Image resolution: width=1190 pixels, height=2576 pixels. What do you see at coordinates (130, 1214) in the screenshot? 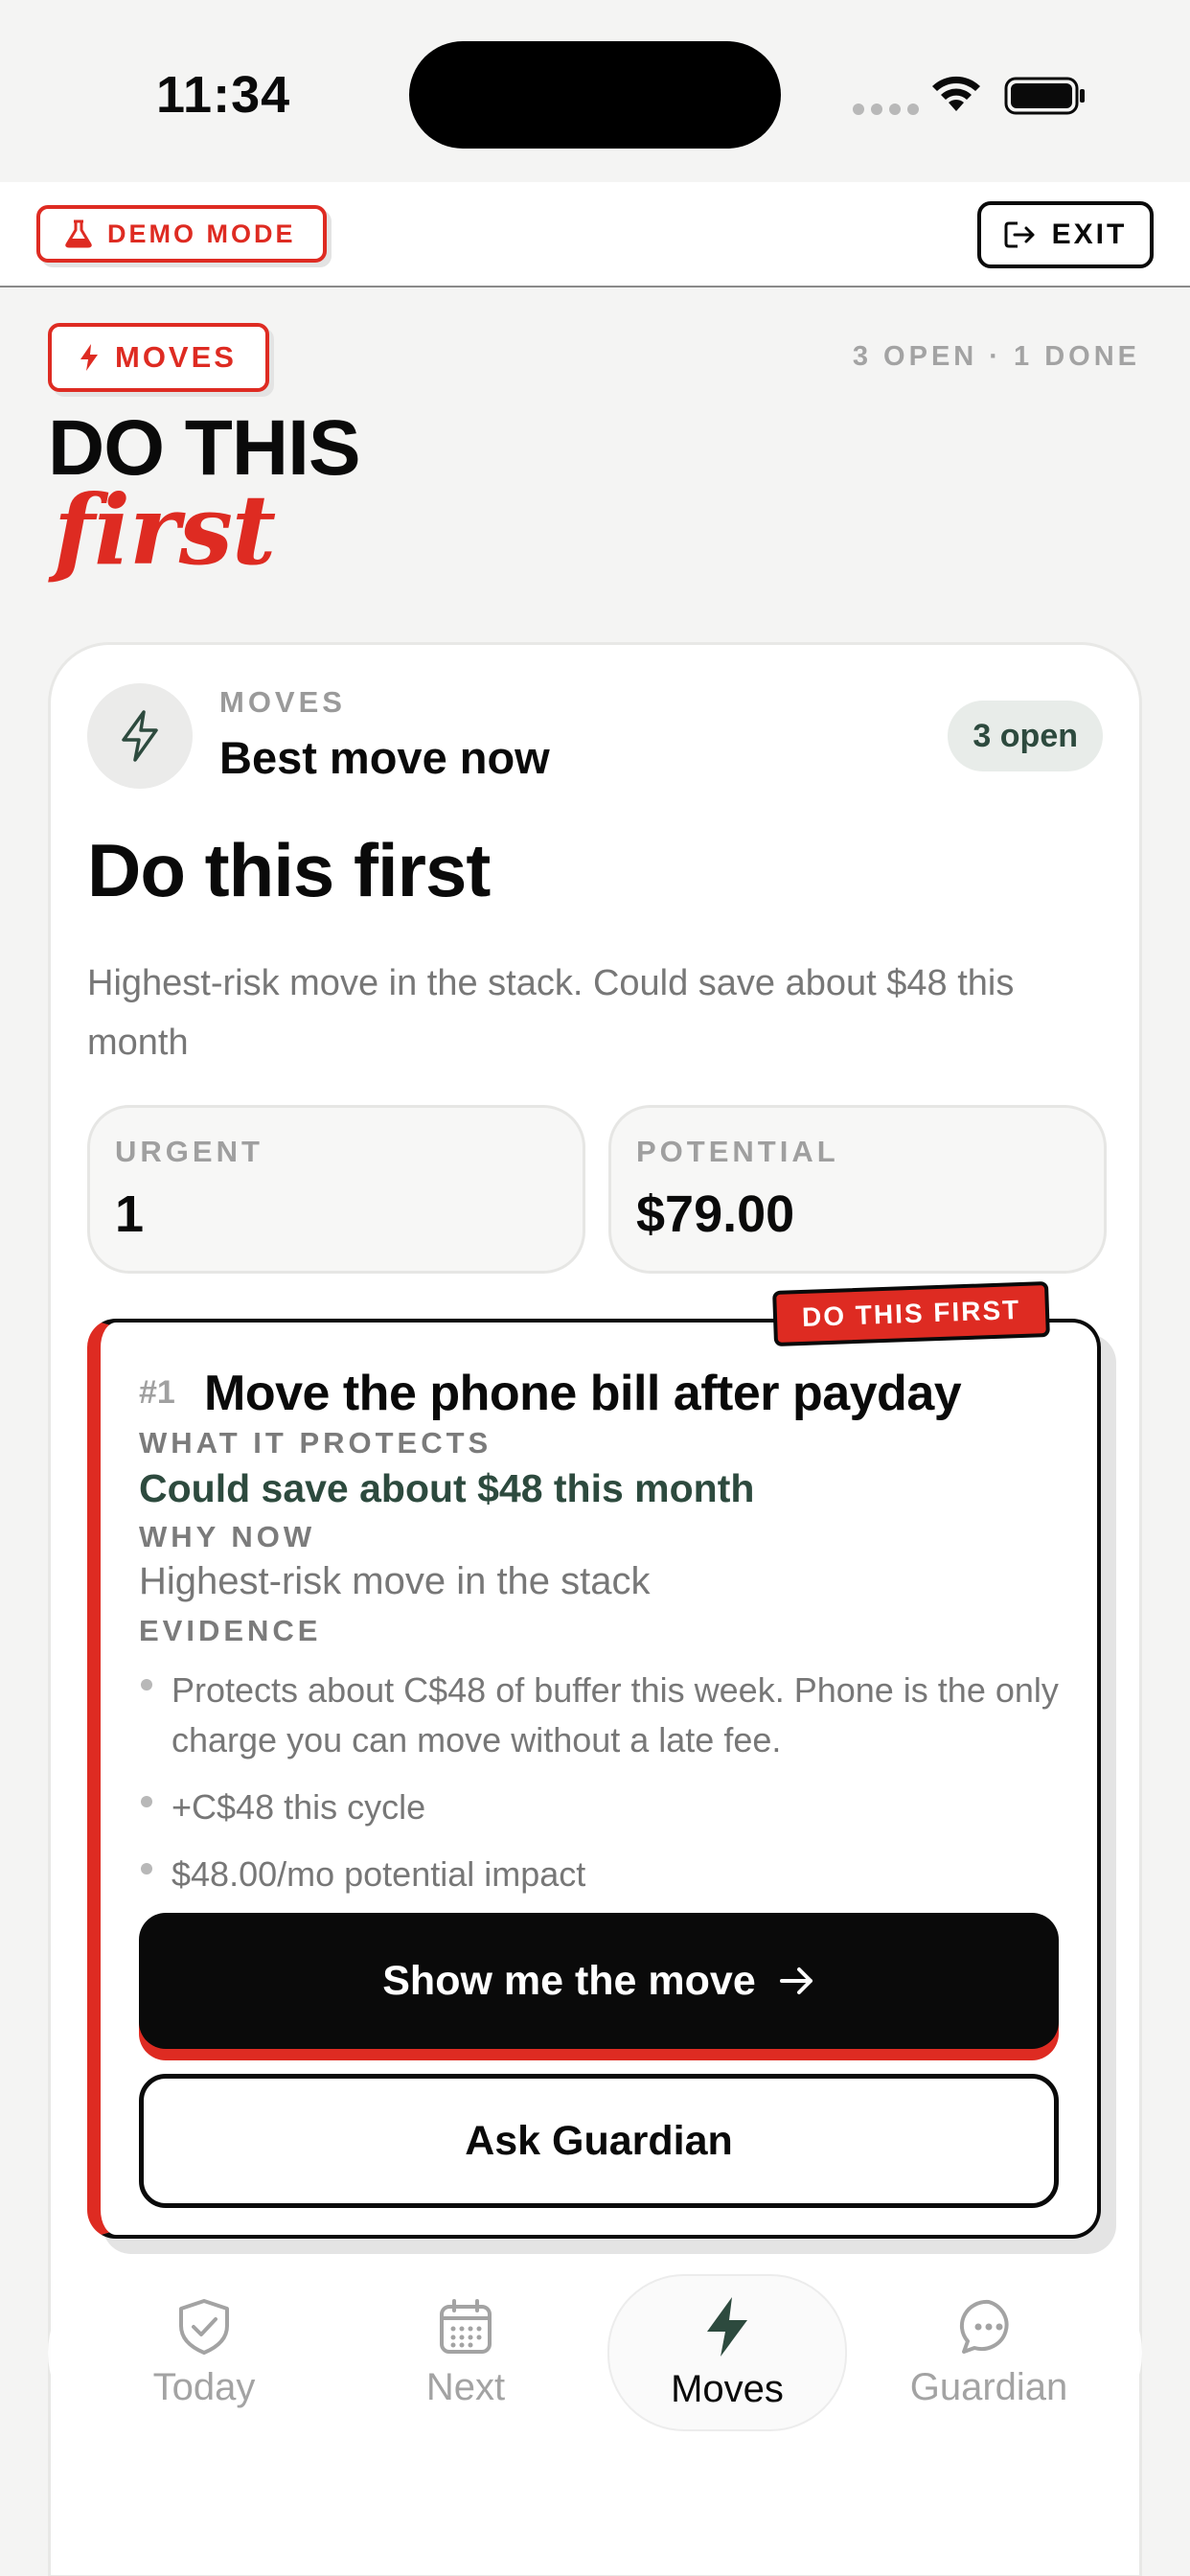
I see `stat-value: 1` at bounding box center [130, 1214].